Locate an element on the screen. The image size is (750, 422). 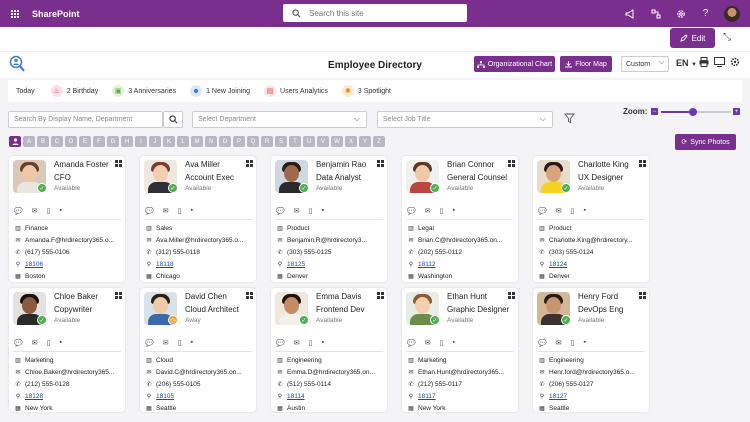
letter-filter-v: V is located at coordinates (323, 141).